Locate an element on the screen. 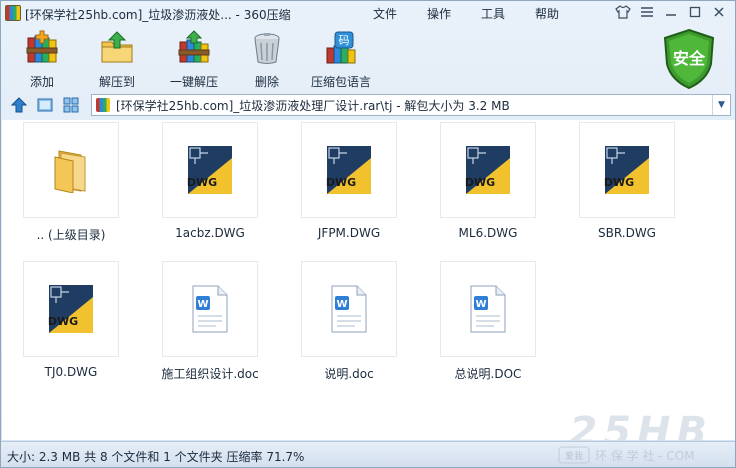  add-label: 添加 is located at coordinates (41, 82).